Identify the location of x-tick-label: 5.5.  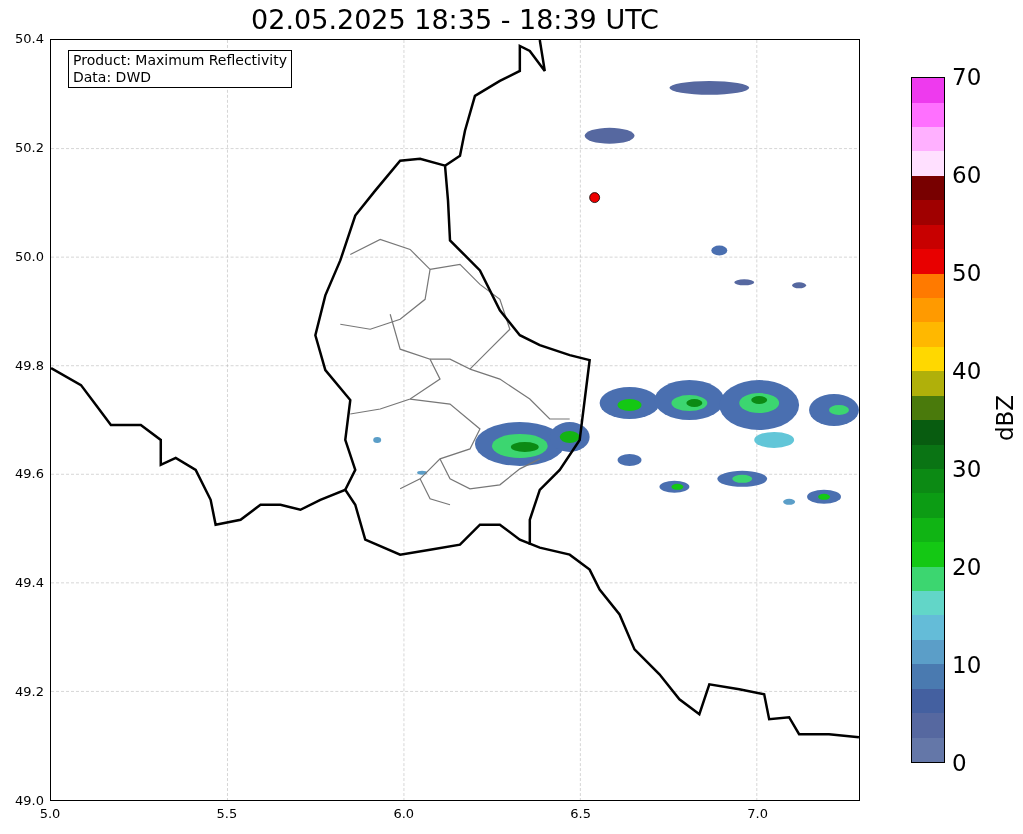
(227, 814).